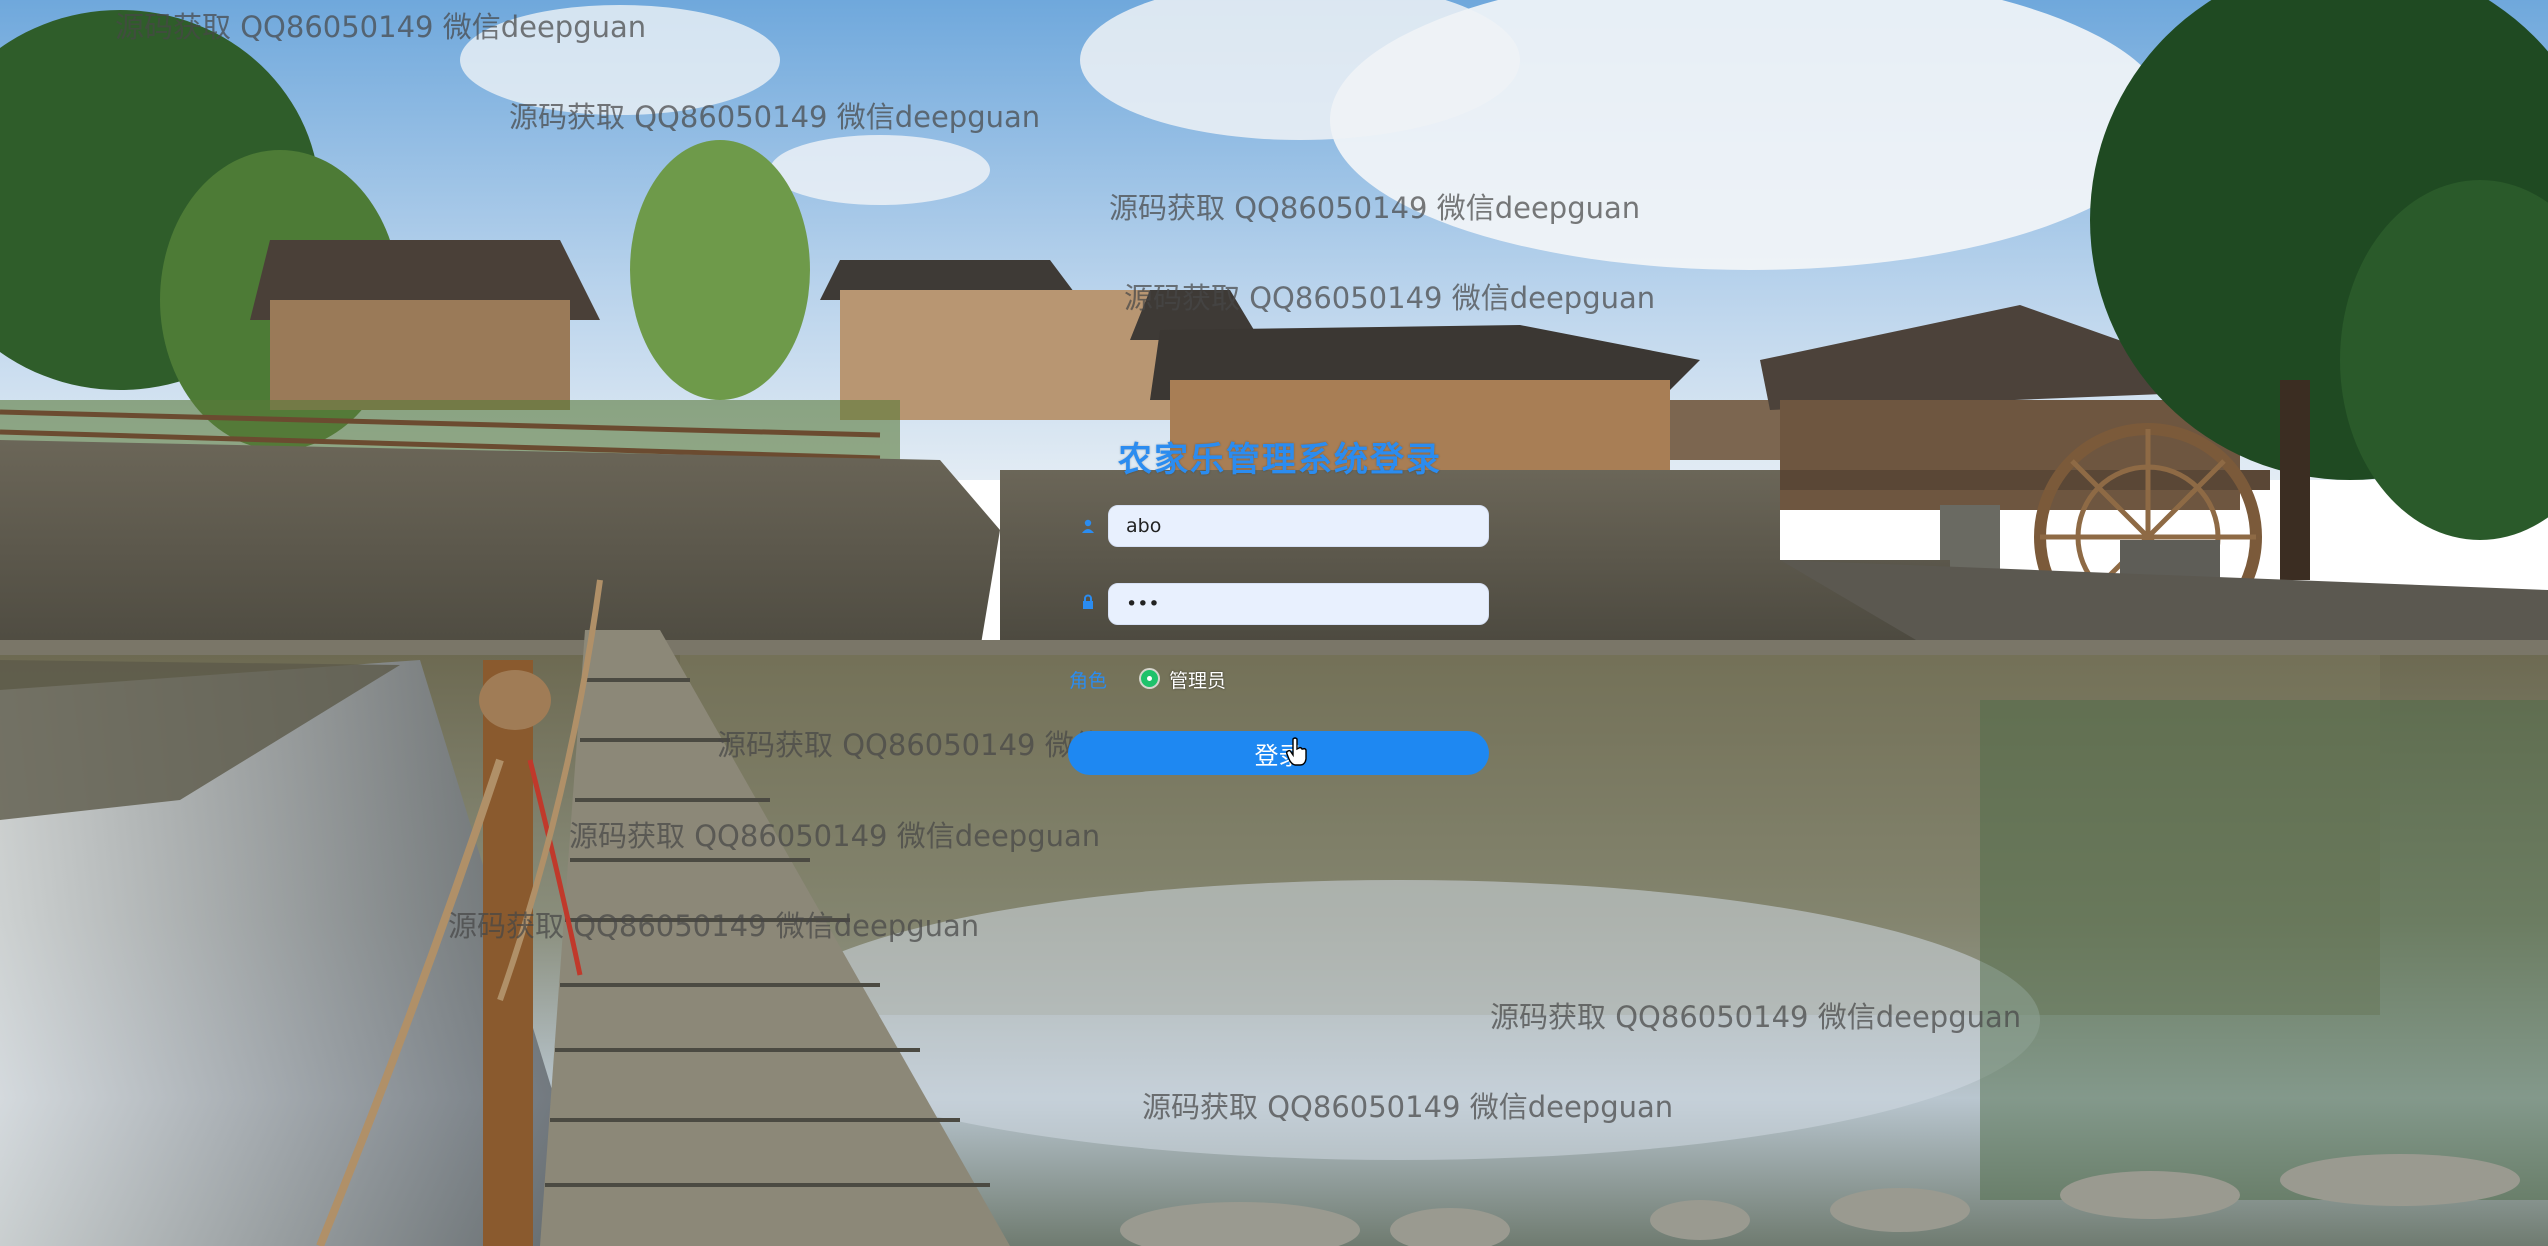 Image resolution: width=2548 pixels, height=1246 pixels. What do you see at coordinates (1280, 460) in the screenshot?
I see `login-title: 农家乐管理系统登录` at bounding box center [1280, 460].